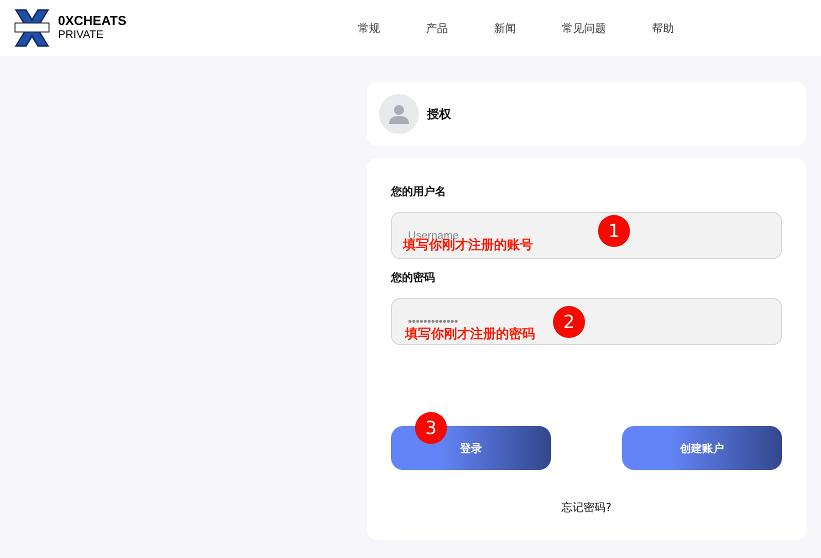 This screenshot has height=558, width=821. I want to click on brand-name: 0XCHEATS, so click(92, 20).